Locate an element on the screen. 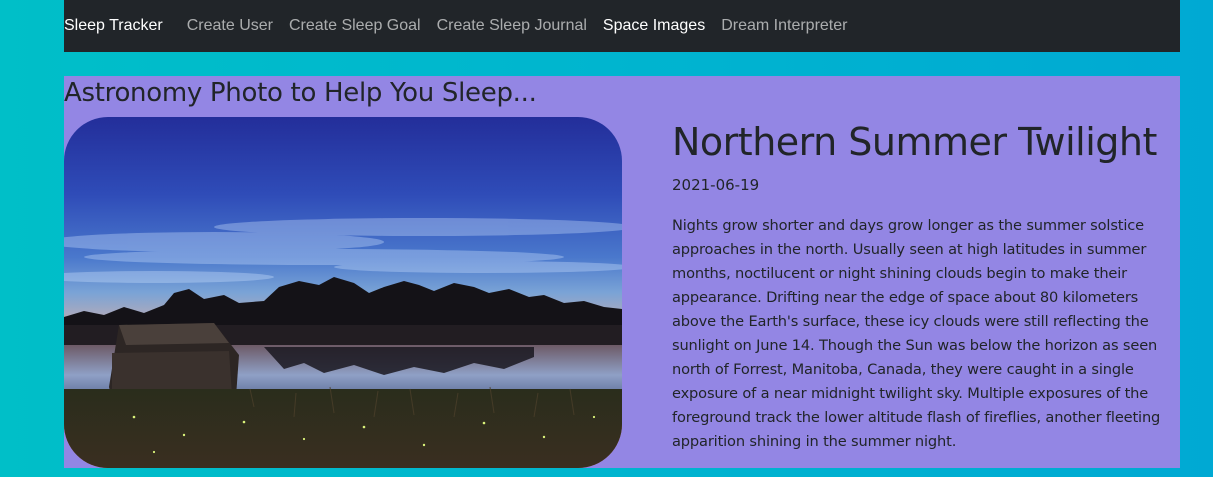  nav-link-dream-interpreter: Dream Interpreter is located at coordinates (784, 26).